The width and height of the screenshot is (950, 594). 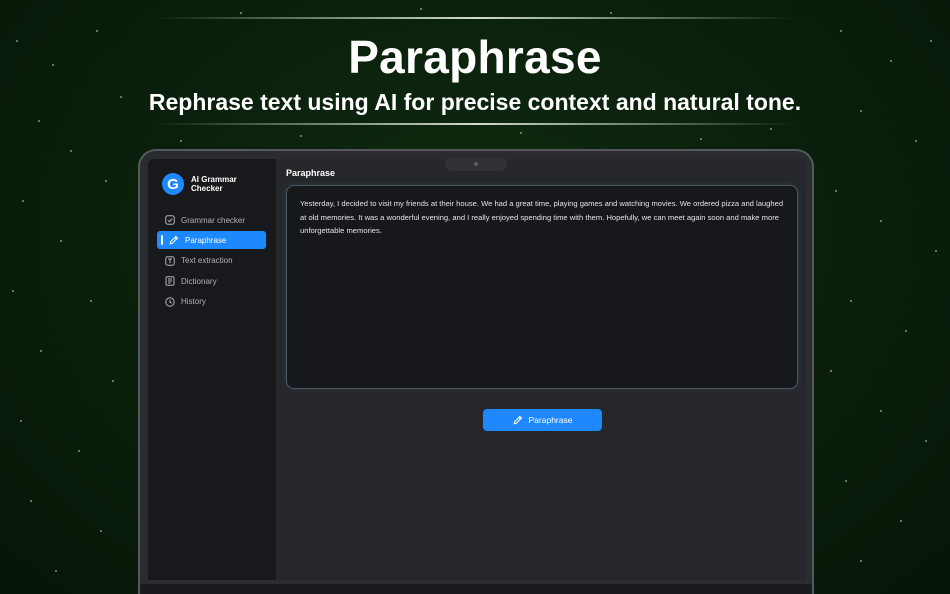 What do you see at coordinates (211, 302) in the screenshot?
I see `sidebar-item-history: History` at bounding box center [211, 302].